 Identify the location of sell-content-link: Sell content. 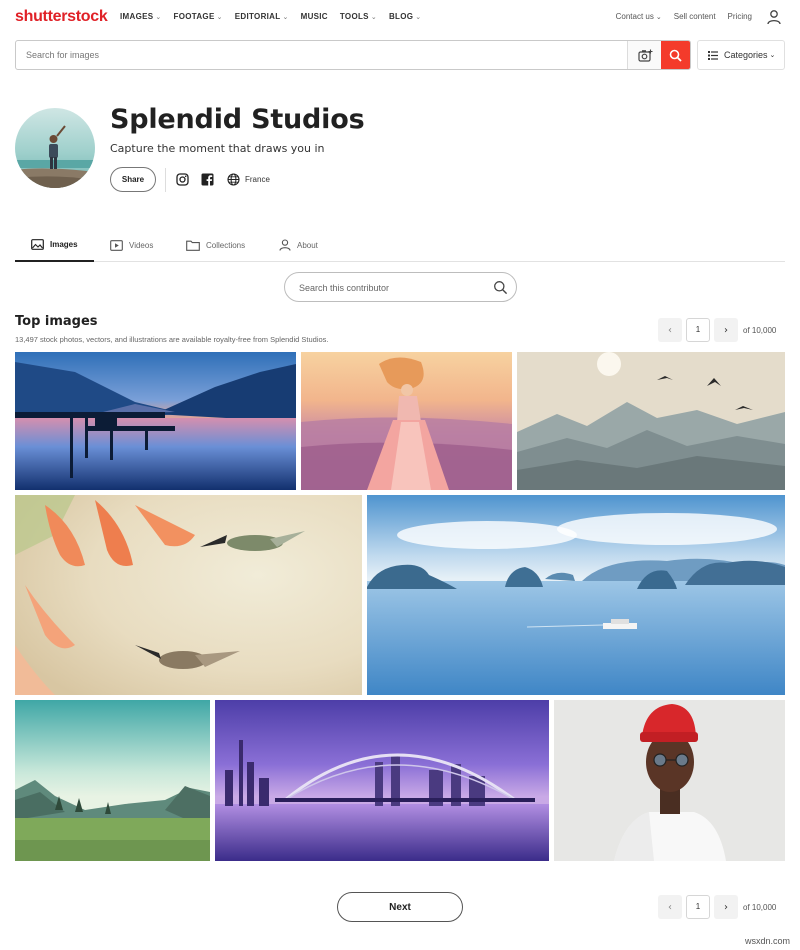
(695, 16).